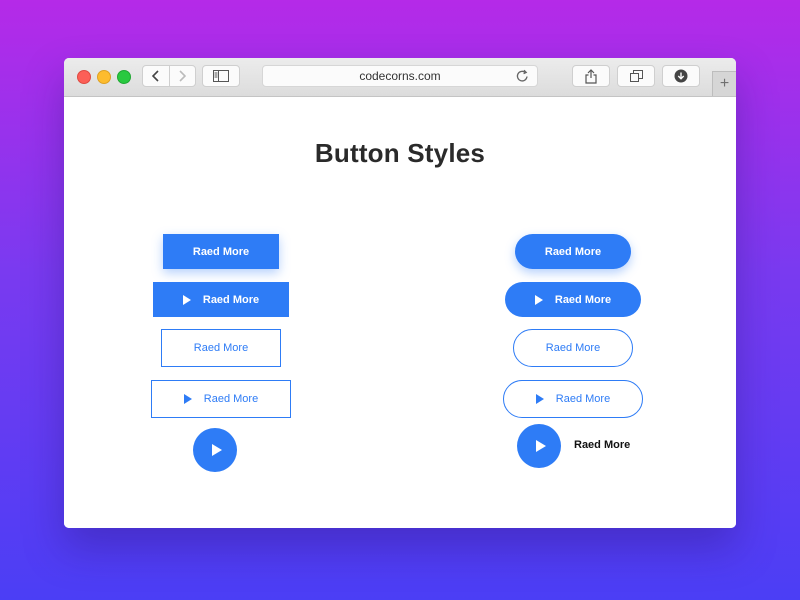 This screenshot has width=800, height=600. I want to click on chevron-right-icon, so click(183, 76).